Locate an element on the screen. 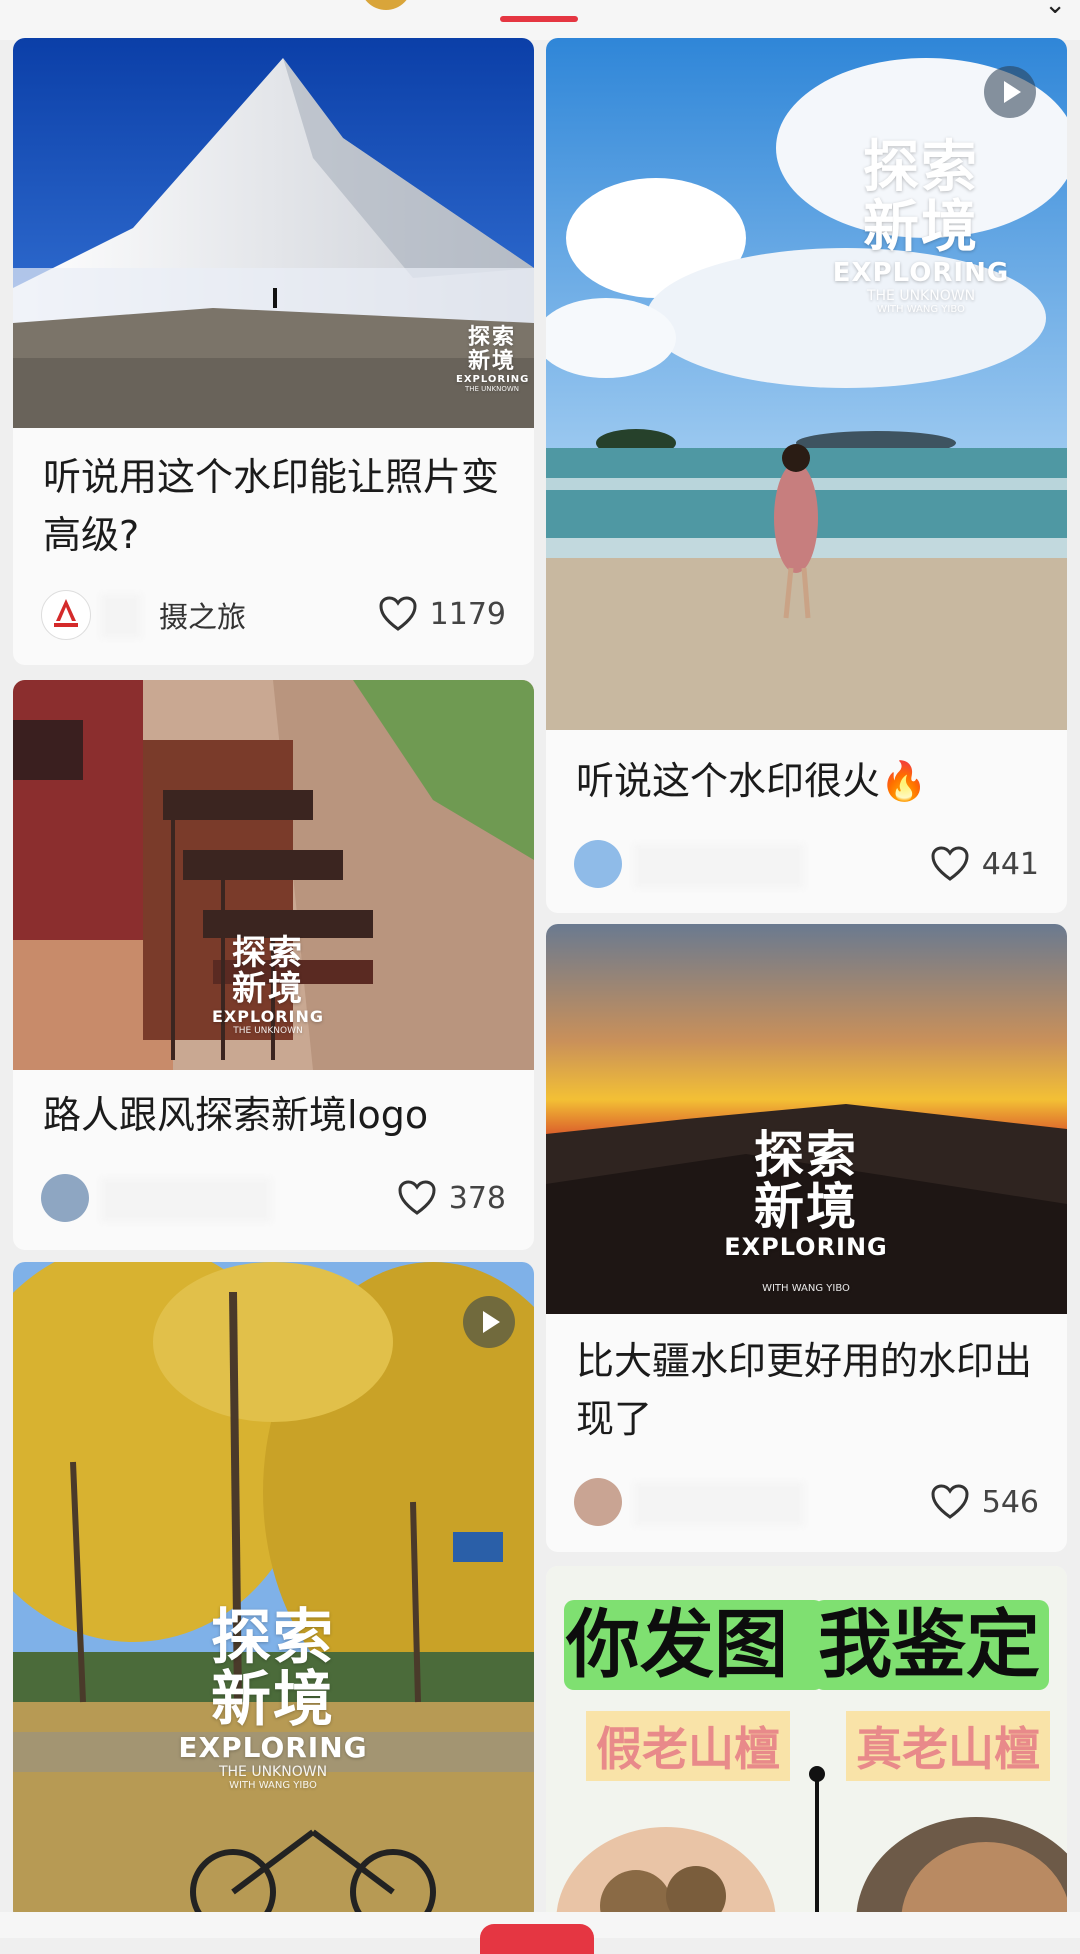 Image resolution: width=1080 pixels, height=1954 pixels. post-thumbnail: 你发图 我鉴定 假老山檀 真老山檀 is located at coordinates (806, 1744).